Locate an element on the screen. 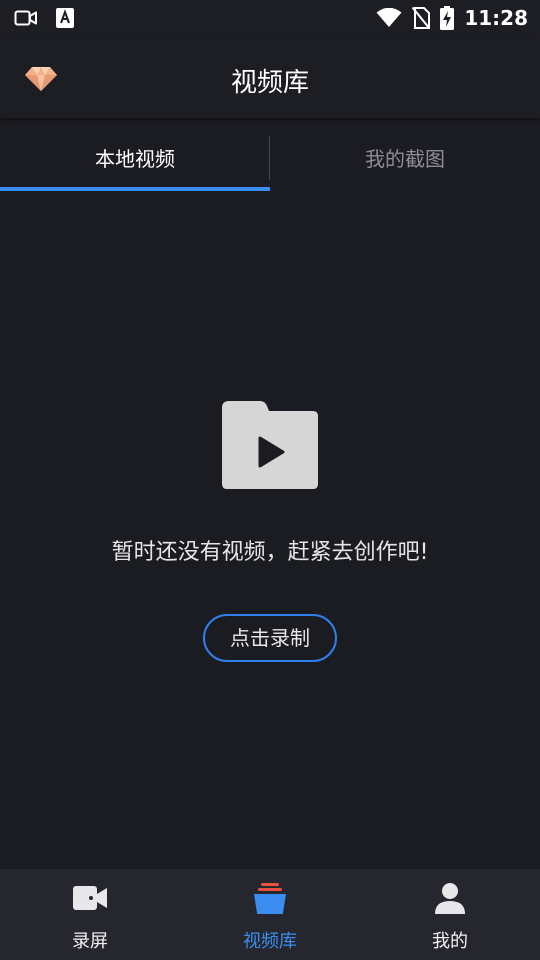  app-header: 视频库 is located at coordinates (270, 78).